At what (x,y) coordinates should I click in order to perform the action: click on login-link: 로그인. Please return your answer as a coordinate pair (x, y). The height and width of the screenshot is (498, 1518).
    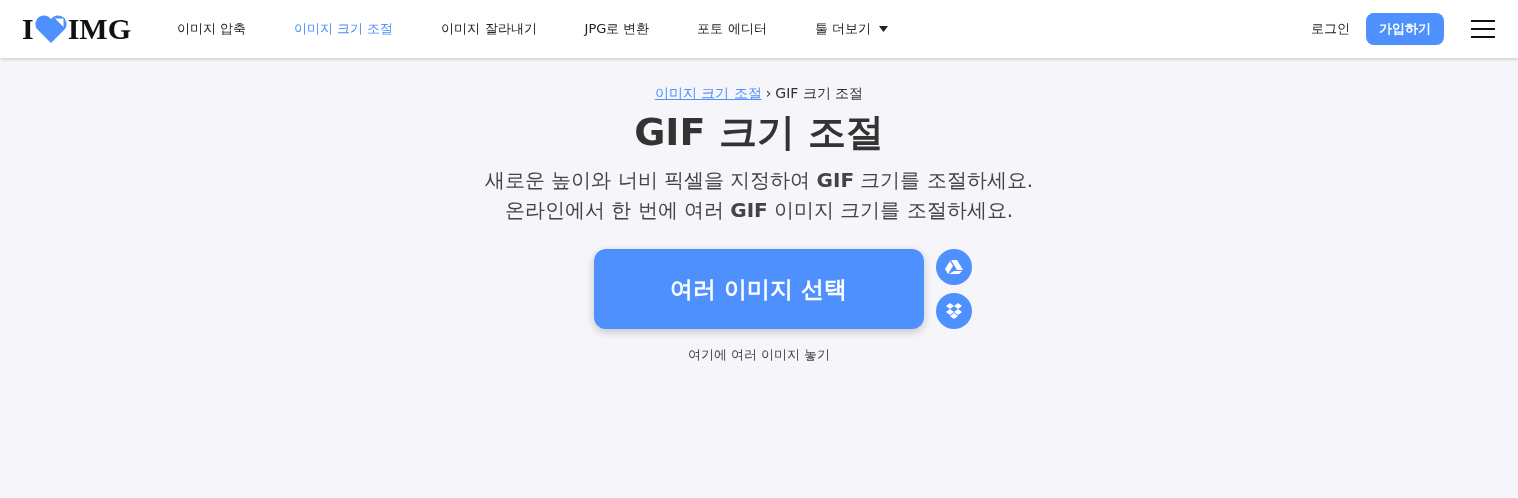
    Looking at the image, I should click on (1330, 29).